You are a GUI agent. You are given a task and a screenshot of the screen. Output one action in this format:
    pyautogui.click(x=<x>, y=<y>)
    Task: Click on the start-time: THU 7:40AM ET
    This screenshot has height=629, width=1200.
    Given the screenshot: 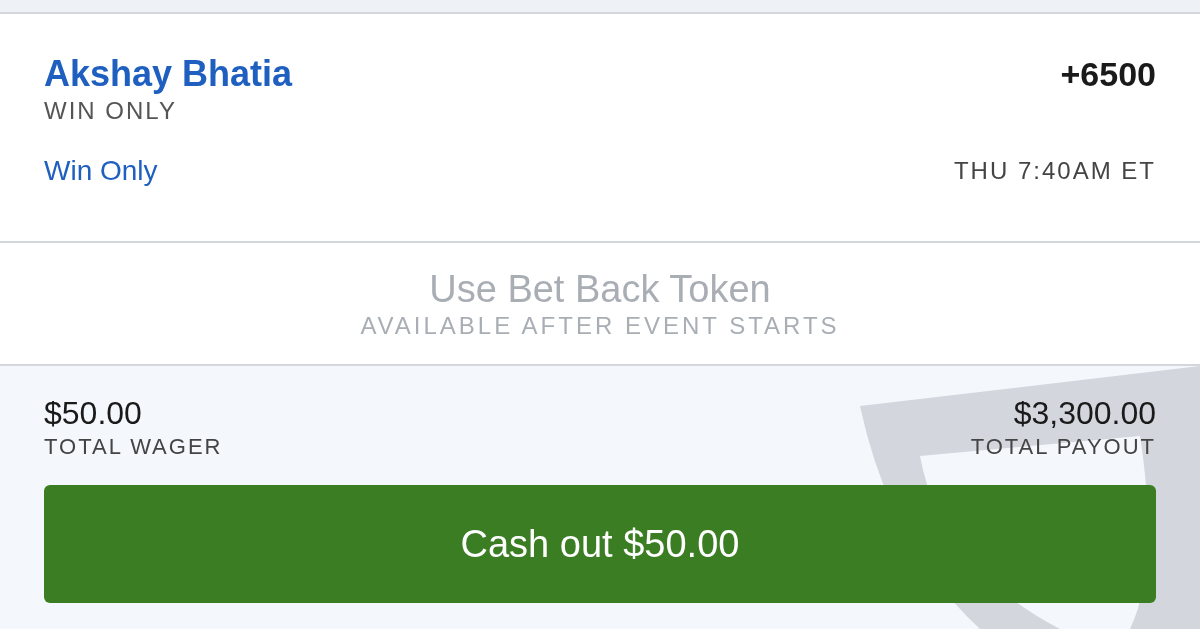 What is the action you would take?
    pyautogui.click(x=1054, y=171)
    